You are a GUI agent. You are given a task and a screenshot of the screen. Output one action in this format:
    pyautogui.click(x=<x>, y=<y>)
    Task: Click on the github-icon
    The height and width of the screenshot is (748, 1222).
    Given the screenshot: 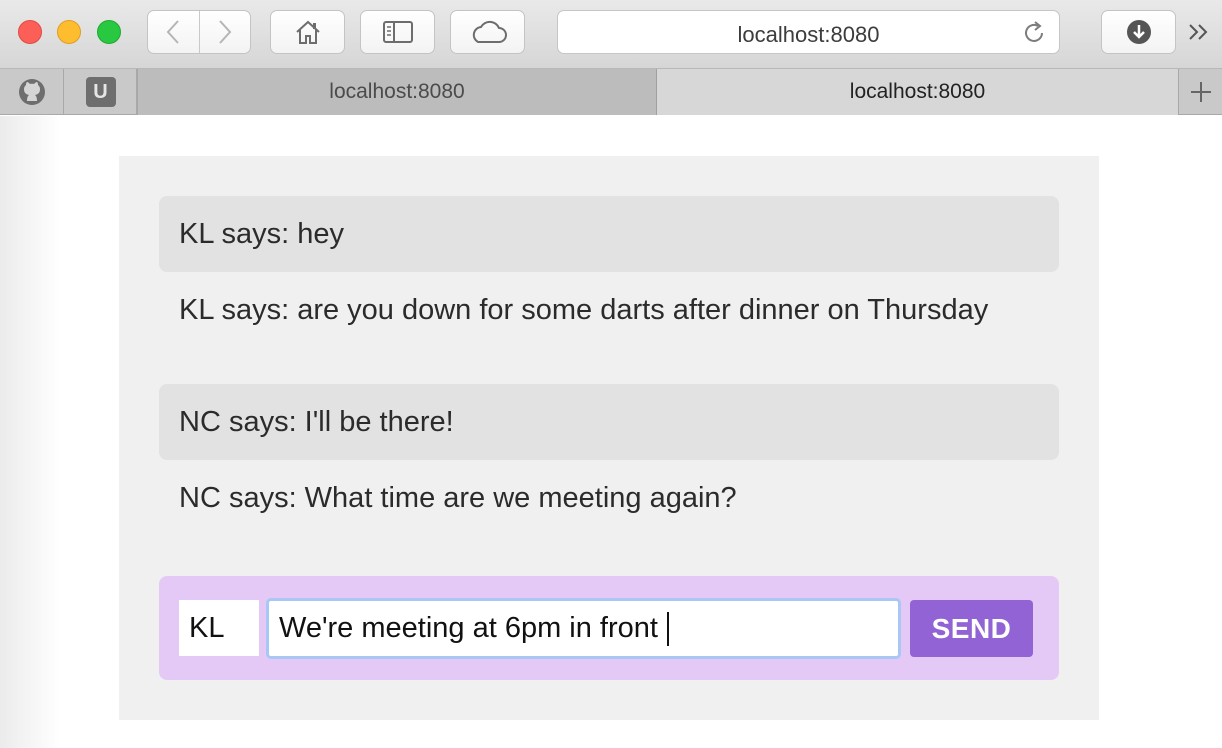 What is the action you would take?
    pyautogui.click(x=31, y=92)
    